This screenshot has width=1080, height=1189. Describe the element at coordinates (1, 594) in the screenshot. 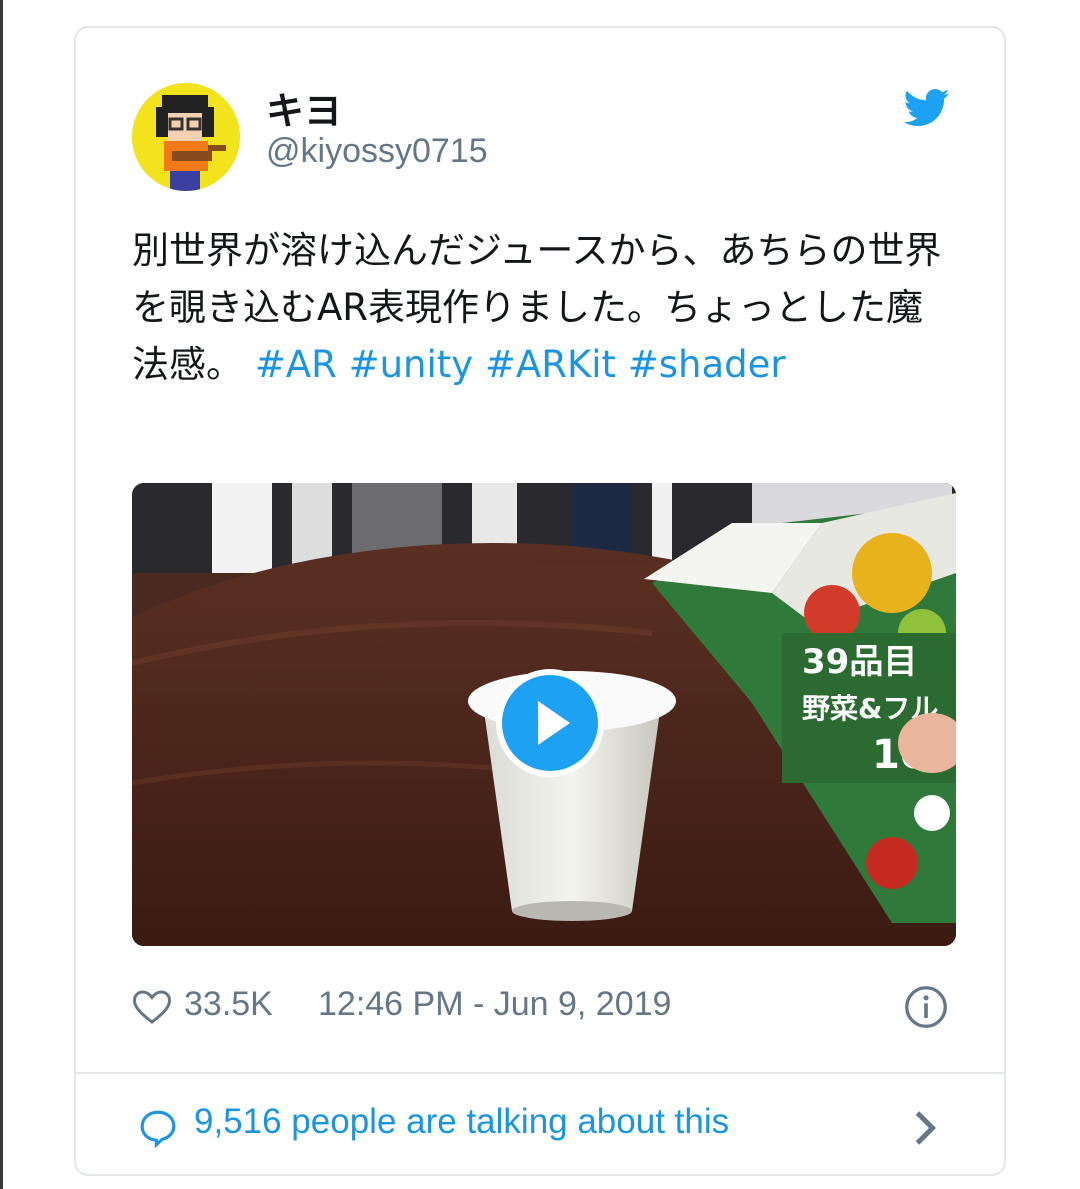

I see `screen-edge` at that location.